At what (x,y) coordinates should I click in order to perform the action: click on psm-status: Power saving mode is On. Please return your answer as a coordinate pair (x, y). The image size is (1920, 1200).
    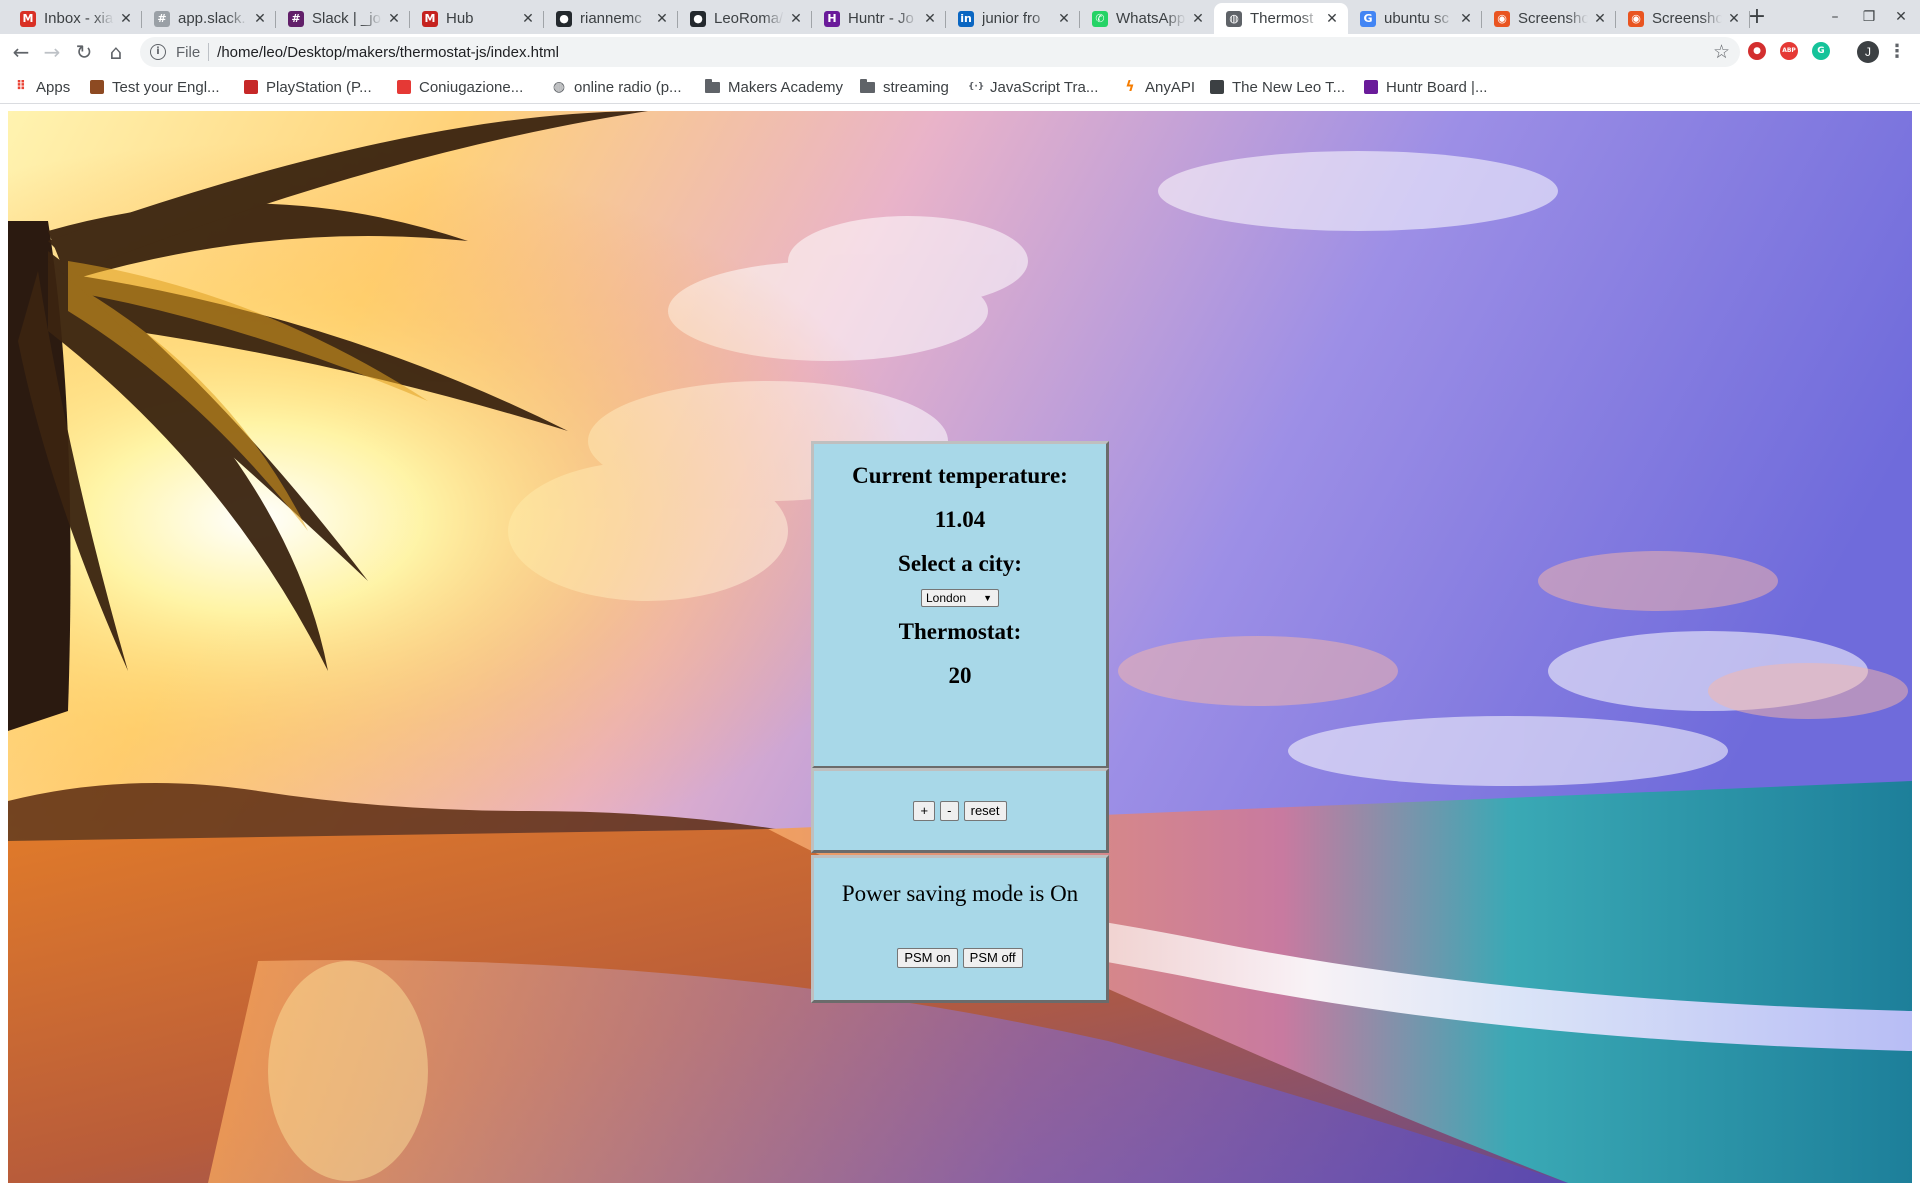
    Looking at the image, I should click on (960, 893).